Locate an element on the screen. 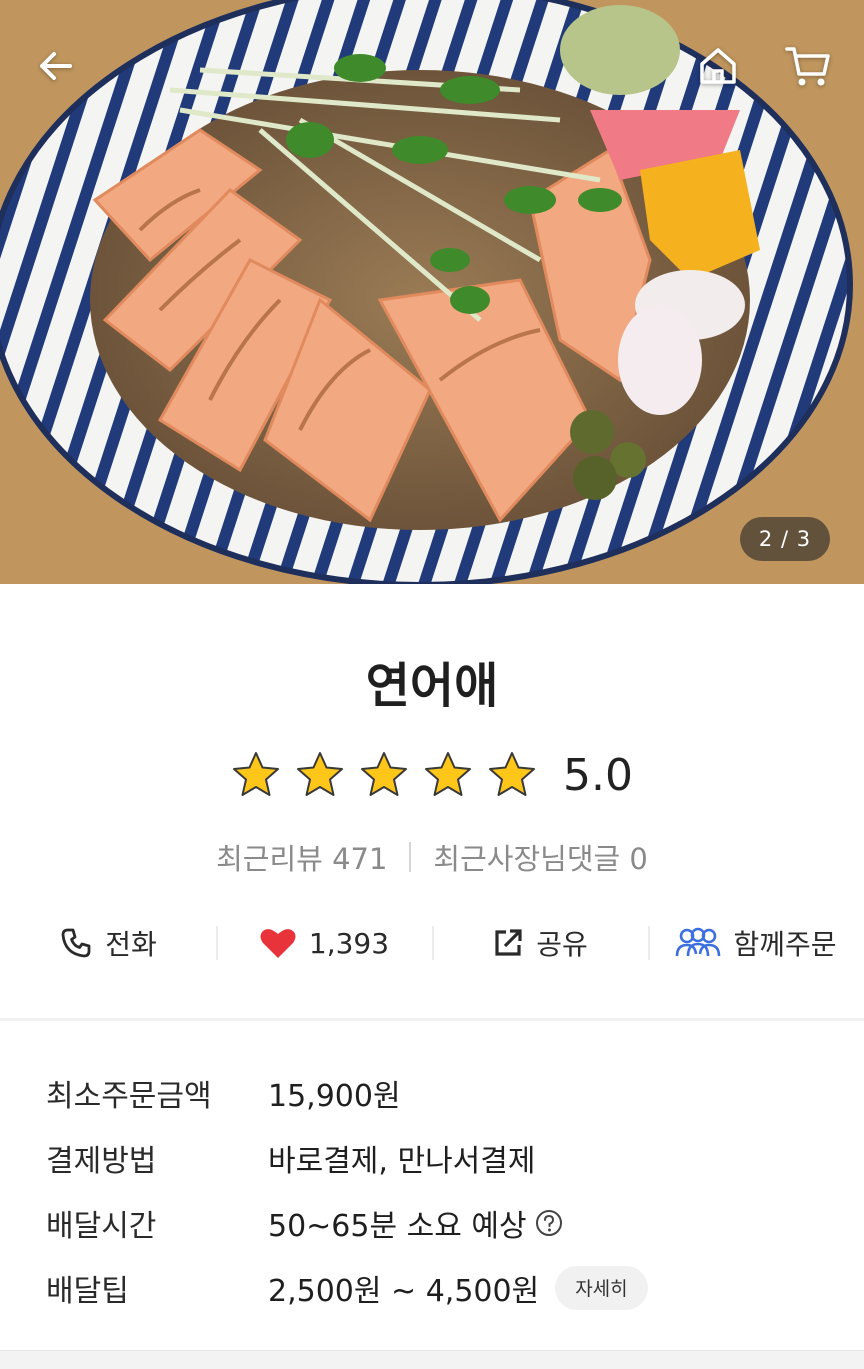 The width and height of the screenshot is (864, 1369). delivery-time-value: 50~65분 소요 예상 is located at coordinates (397, 1226).